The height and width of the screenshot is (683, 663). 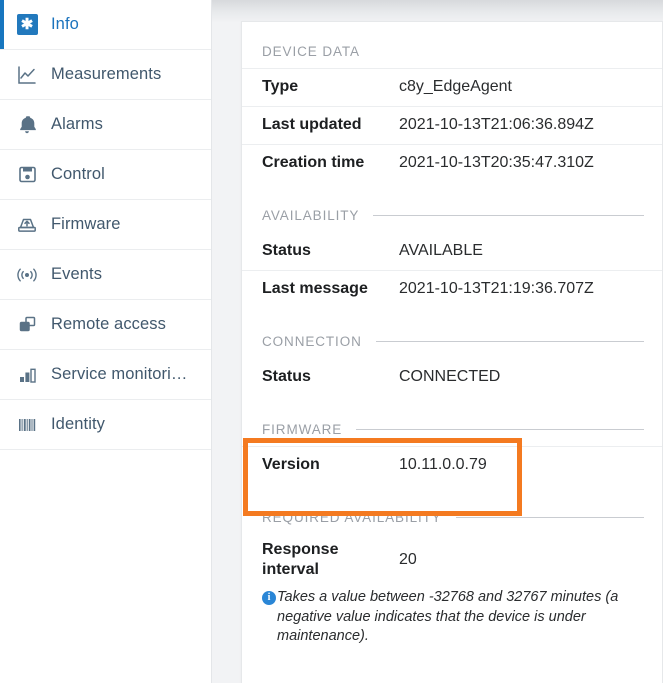 What do you see at coordinates (27, 125) in the screenshot?
I see `bell-icon` at bounding box center [27, 125].